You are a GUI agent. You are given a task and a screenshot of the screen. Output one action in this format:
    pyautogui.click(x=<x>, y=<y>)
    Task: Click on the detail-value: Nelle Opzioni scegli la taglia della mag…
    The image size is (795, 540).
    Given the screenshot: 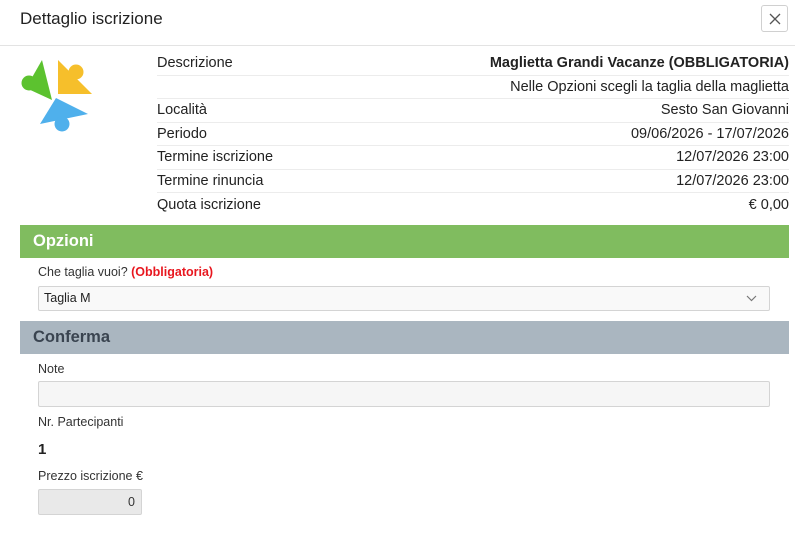 What is the action you would take?
    pyautogui.click(x=649, y=86)
    